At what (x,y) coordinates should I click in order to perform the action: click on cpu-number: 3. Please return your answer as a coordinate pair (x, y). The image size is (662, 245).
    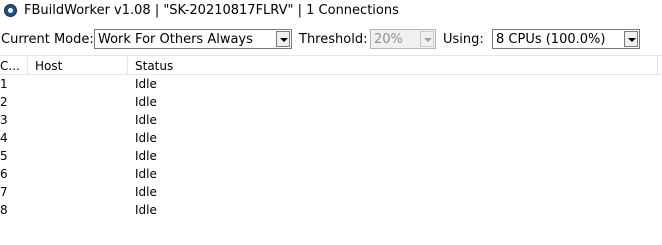
    Looking at the image, I should click on (4, 120).